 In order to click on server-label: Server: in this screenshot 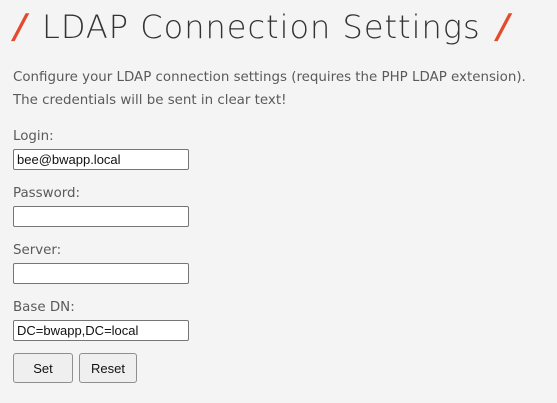, I will do `click(37, 250)`.